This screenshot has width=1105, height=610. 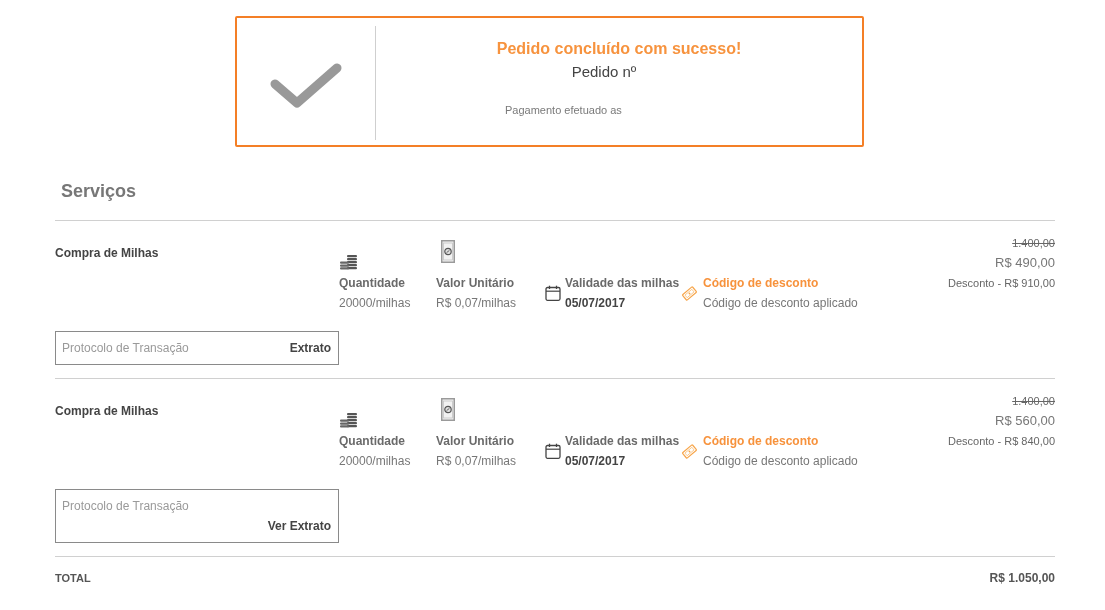 What do you see at coordinates (1024, 421) in the screenshot?
I see `price: R$ 560,00` at bounding box center [1024, 421].